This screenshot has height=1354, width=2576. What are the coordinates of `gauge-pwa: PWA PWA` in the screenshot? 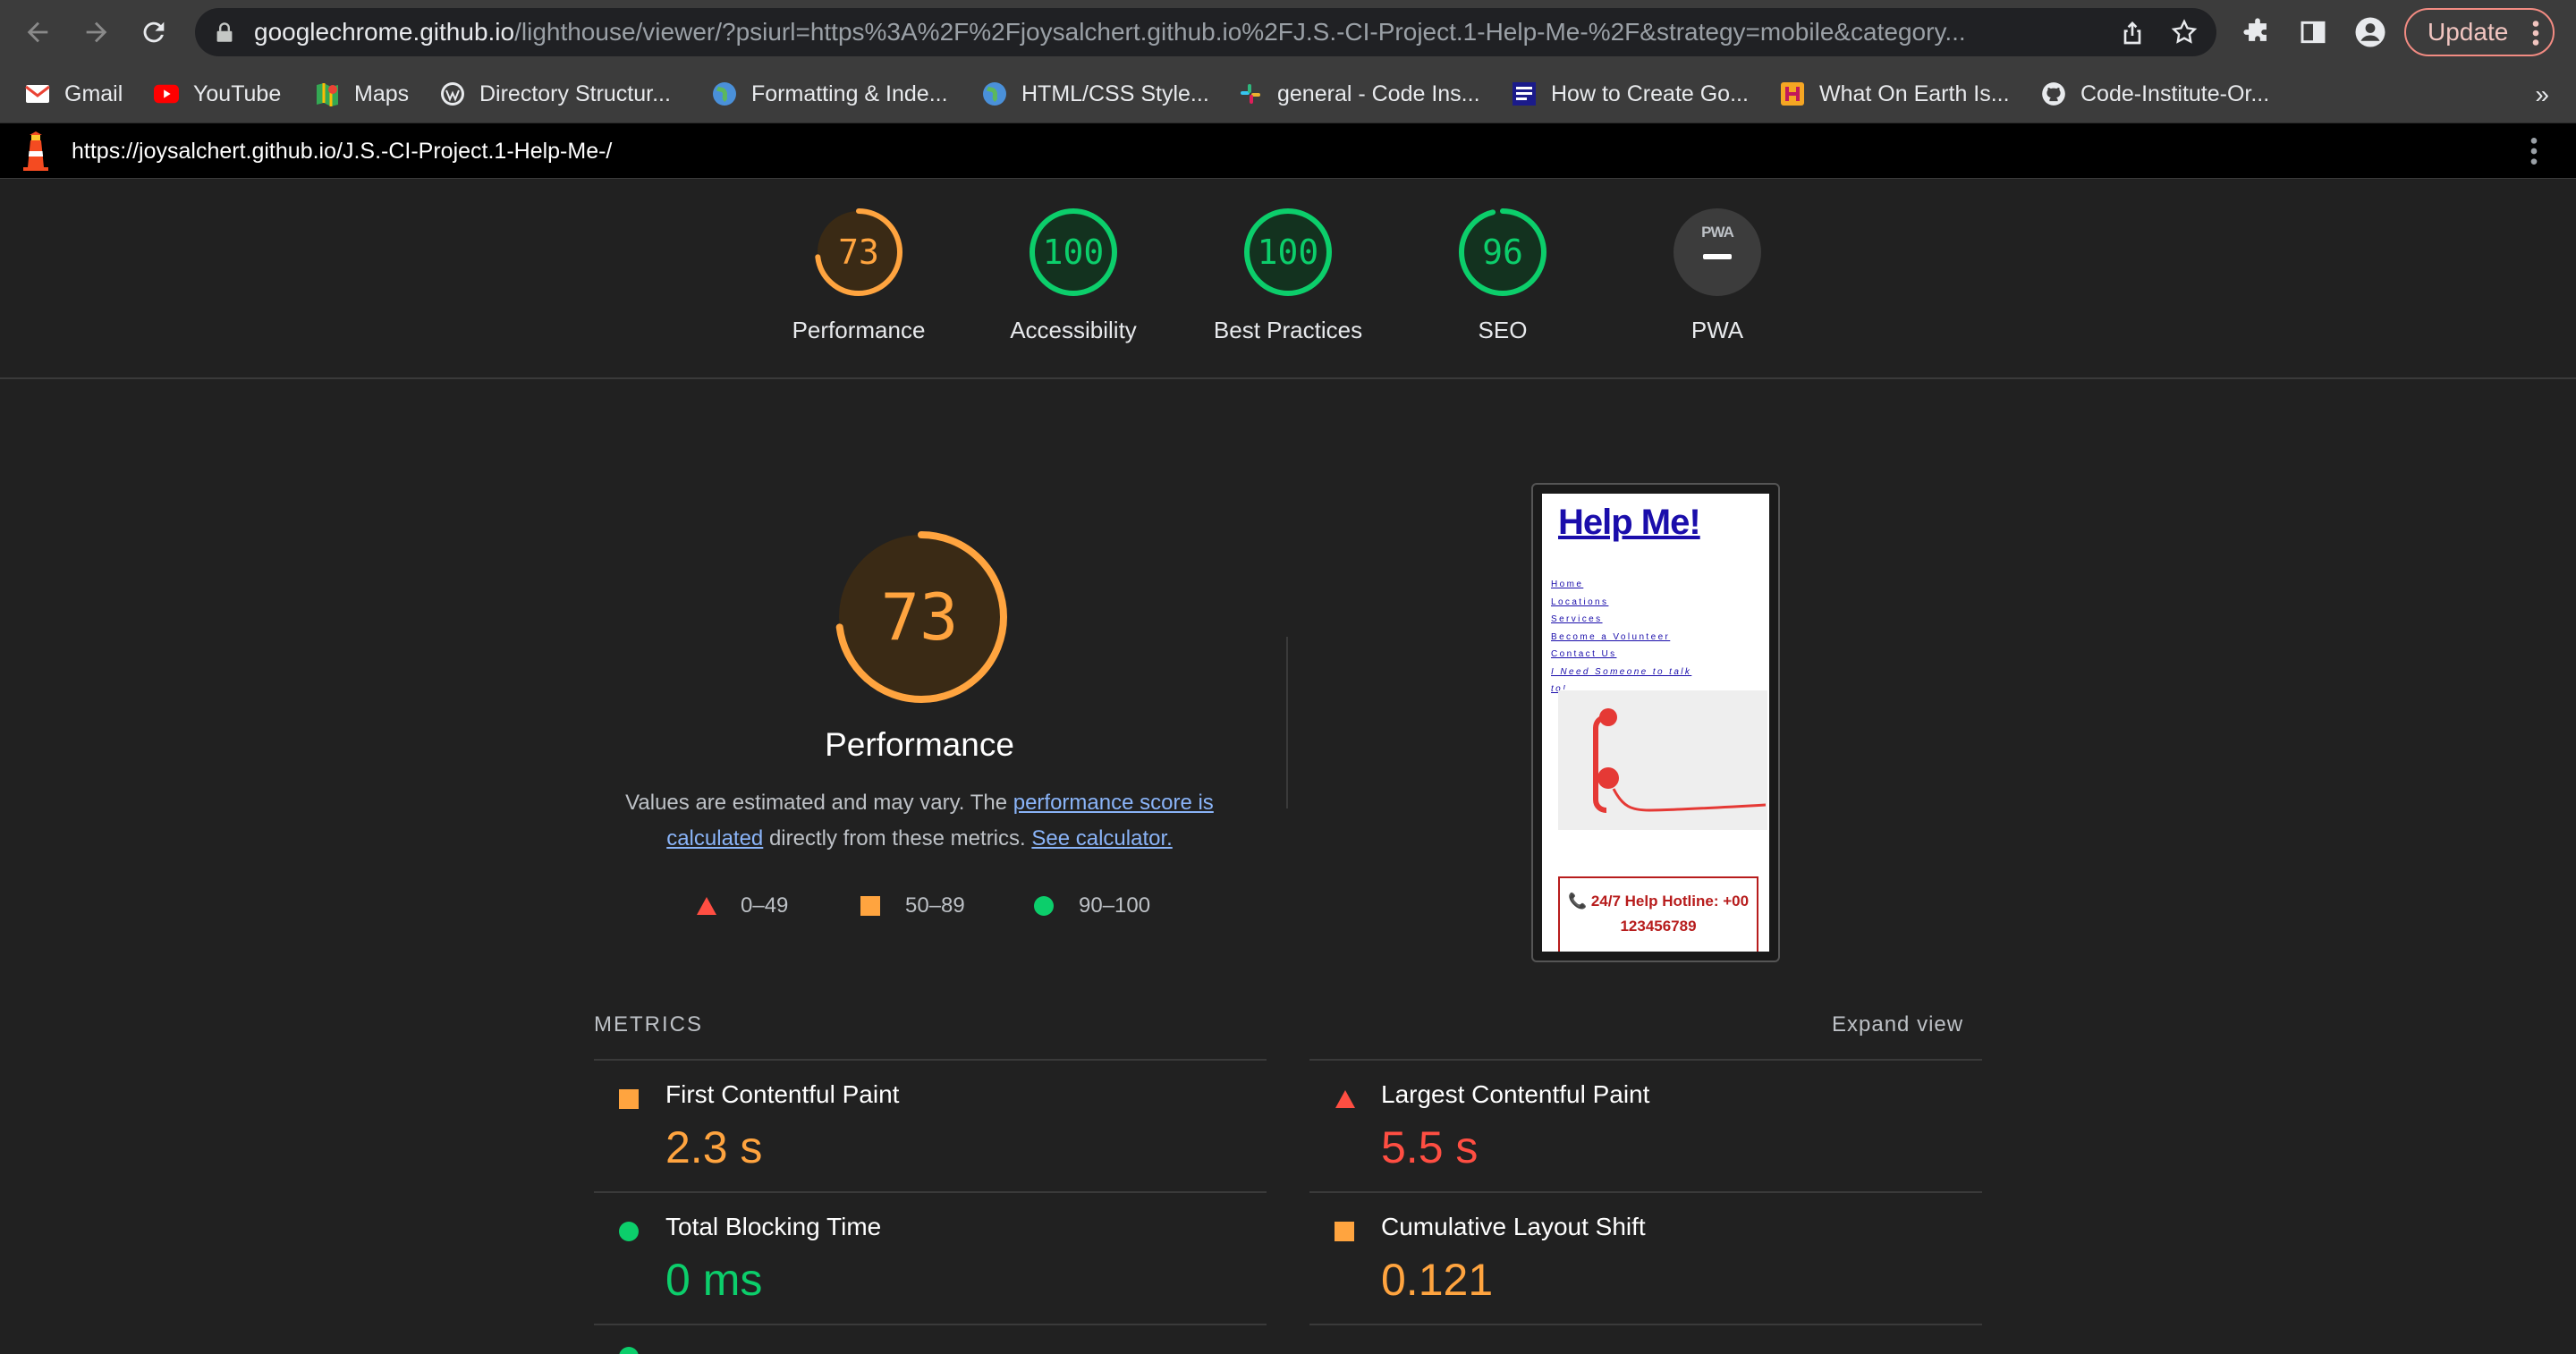 It's located at (1717, 286).